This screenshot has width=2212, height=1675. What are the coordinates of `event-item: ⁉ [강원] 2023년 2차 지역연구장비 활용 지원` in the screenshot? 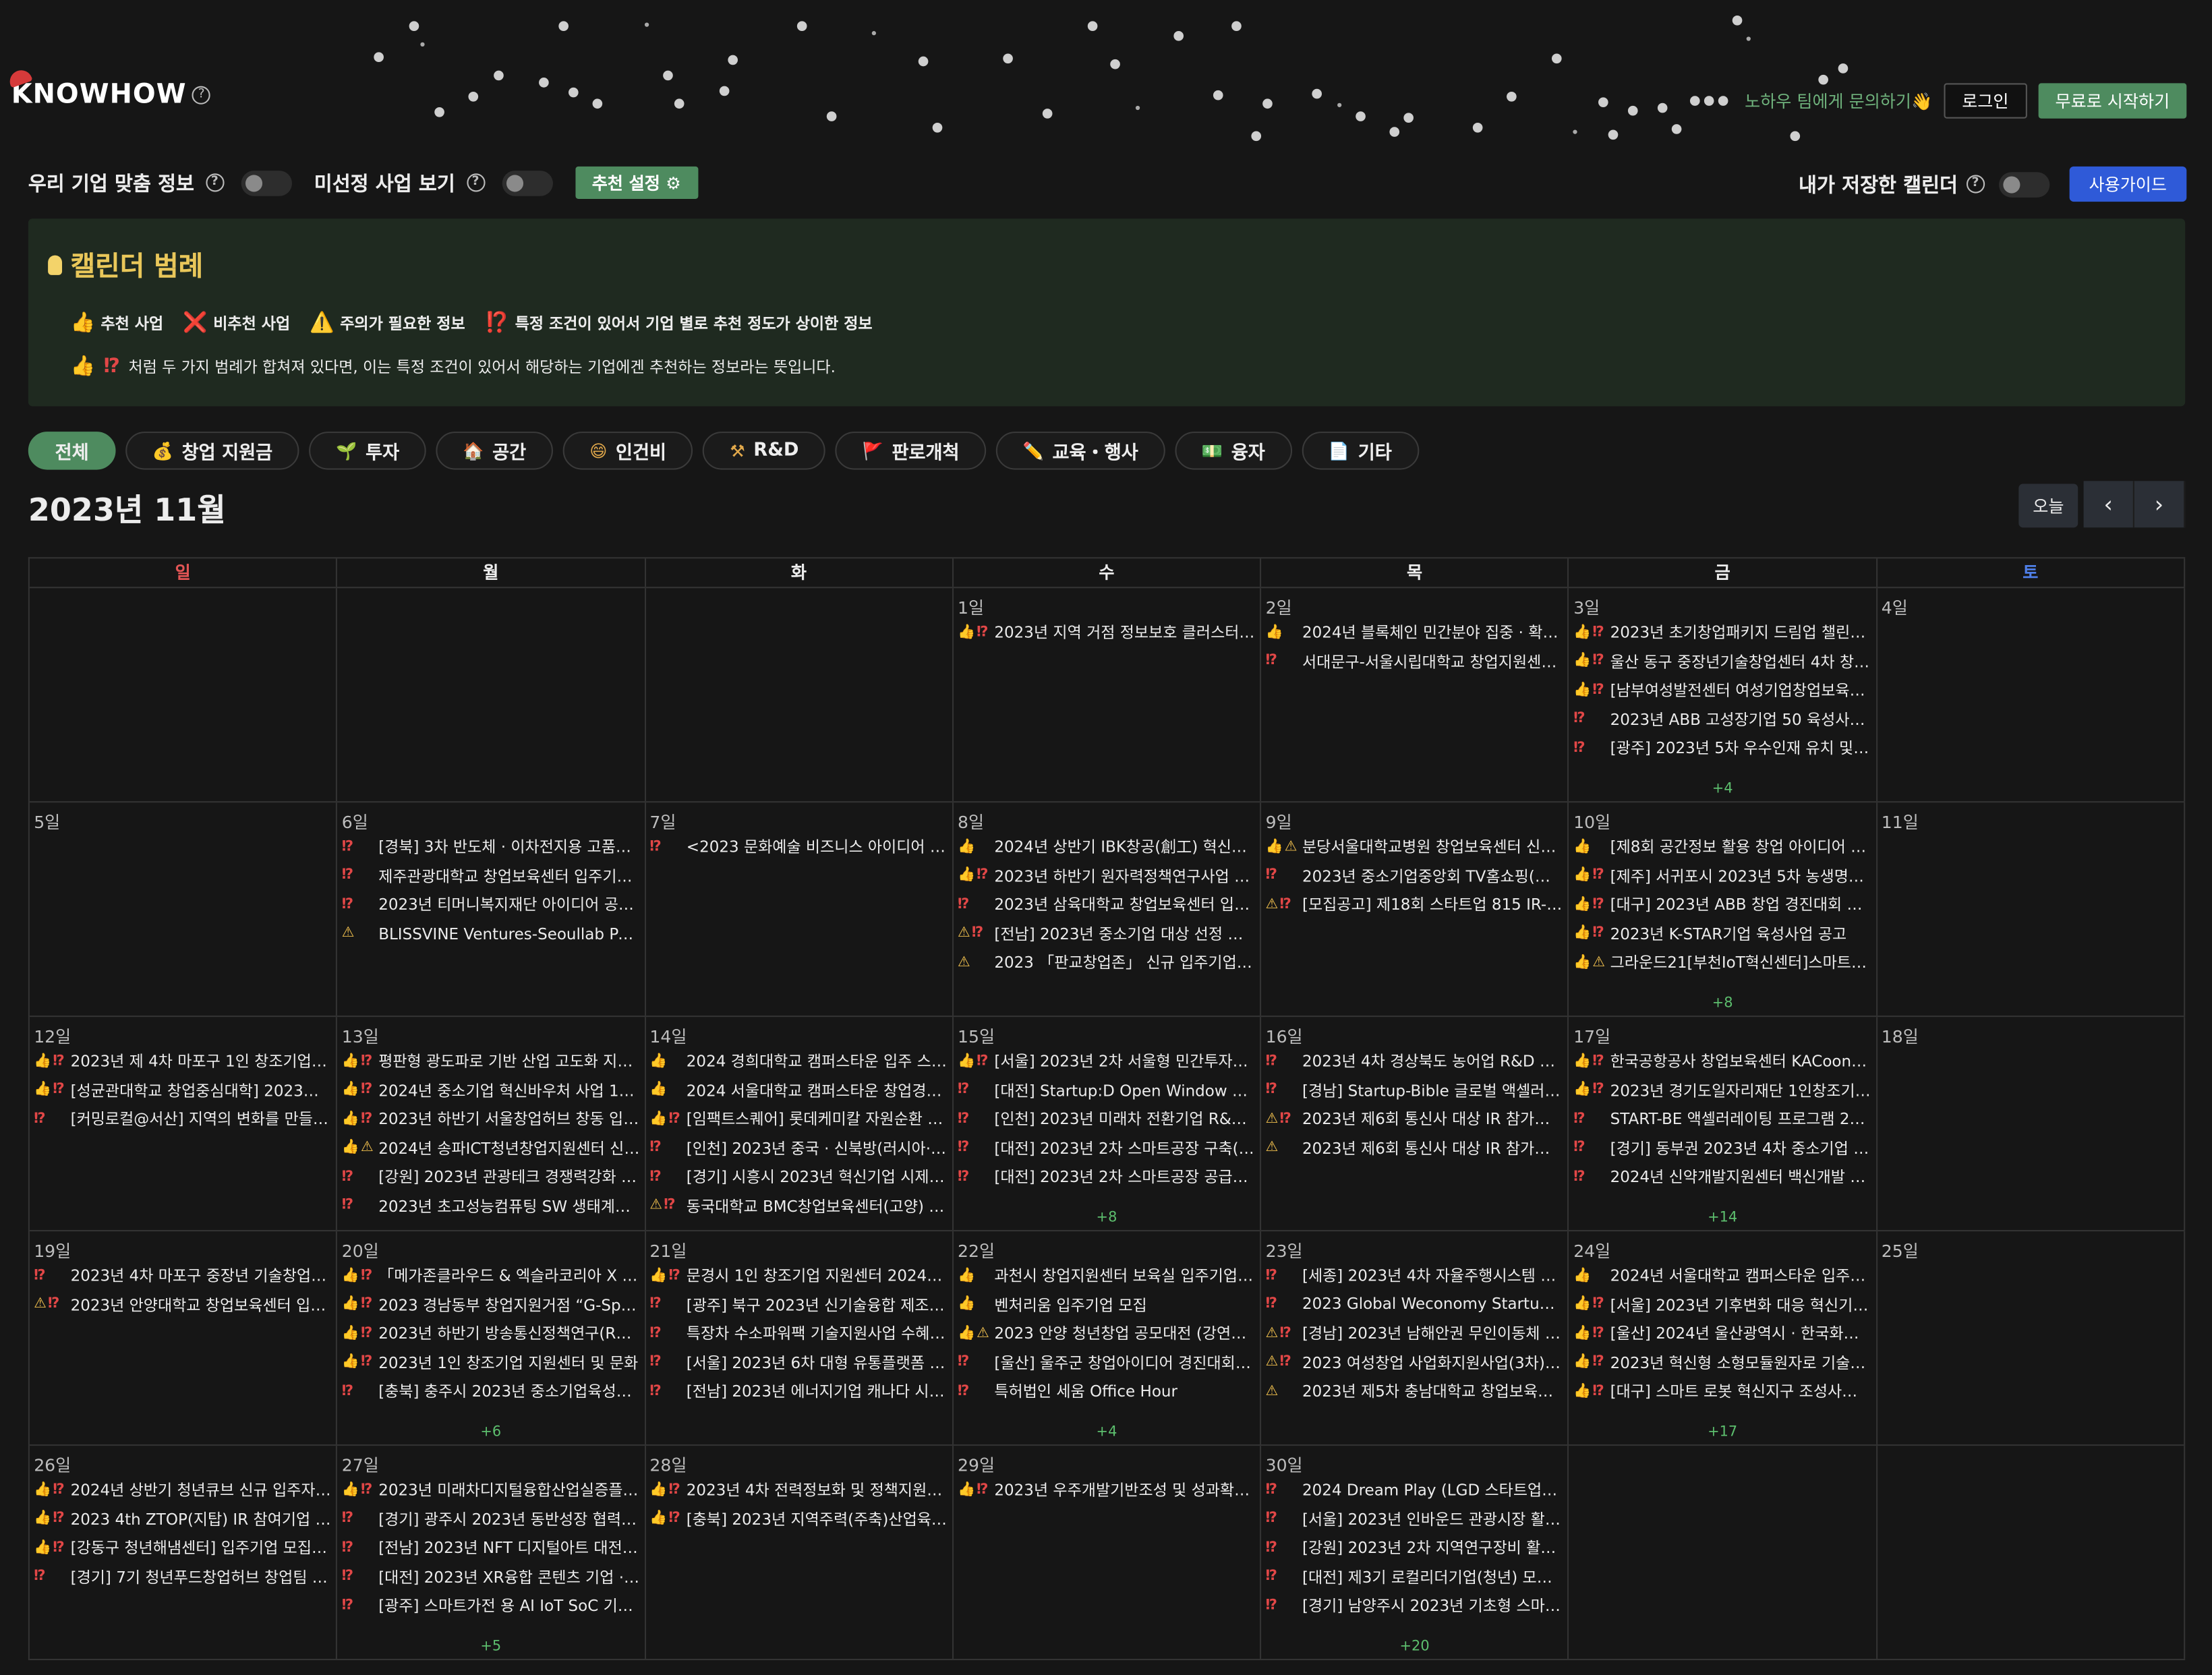 It's located at (1415, 1547).